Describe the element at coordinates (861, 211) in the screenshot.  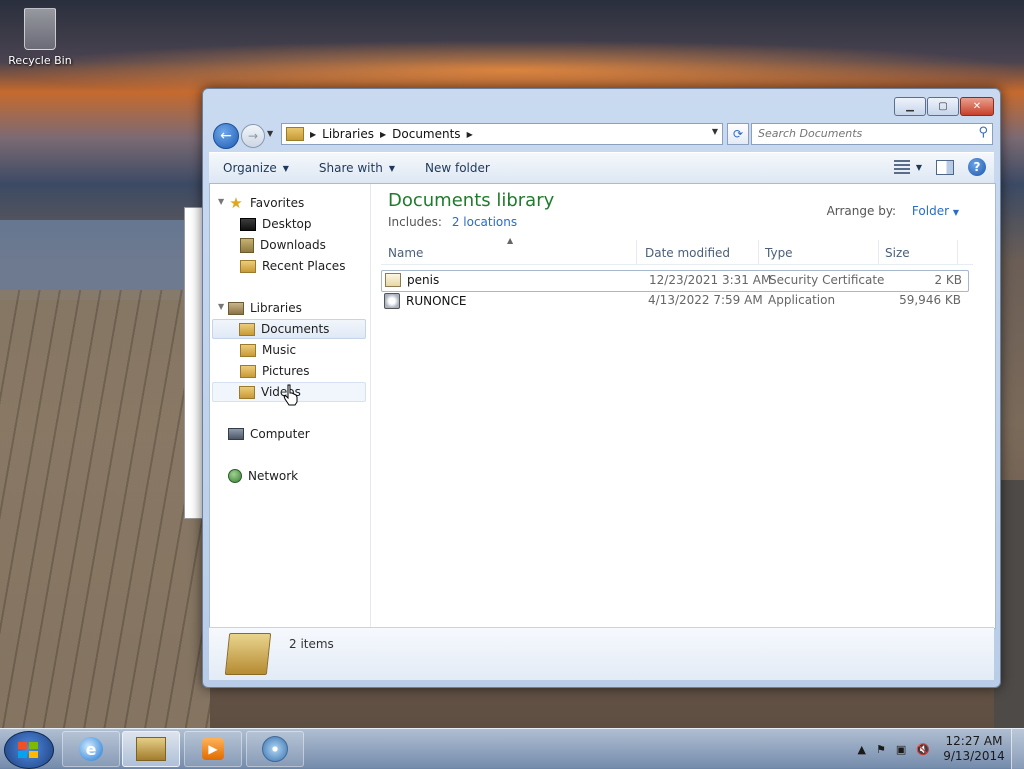
I see `arrange-label: Arrange by:` at that location.